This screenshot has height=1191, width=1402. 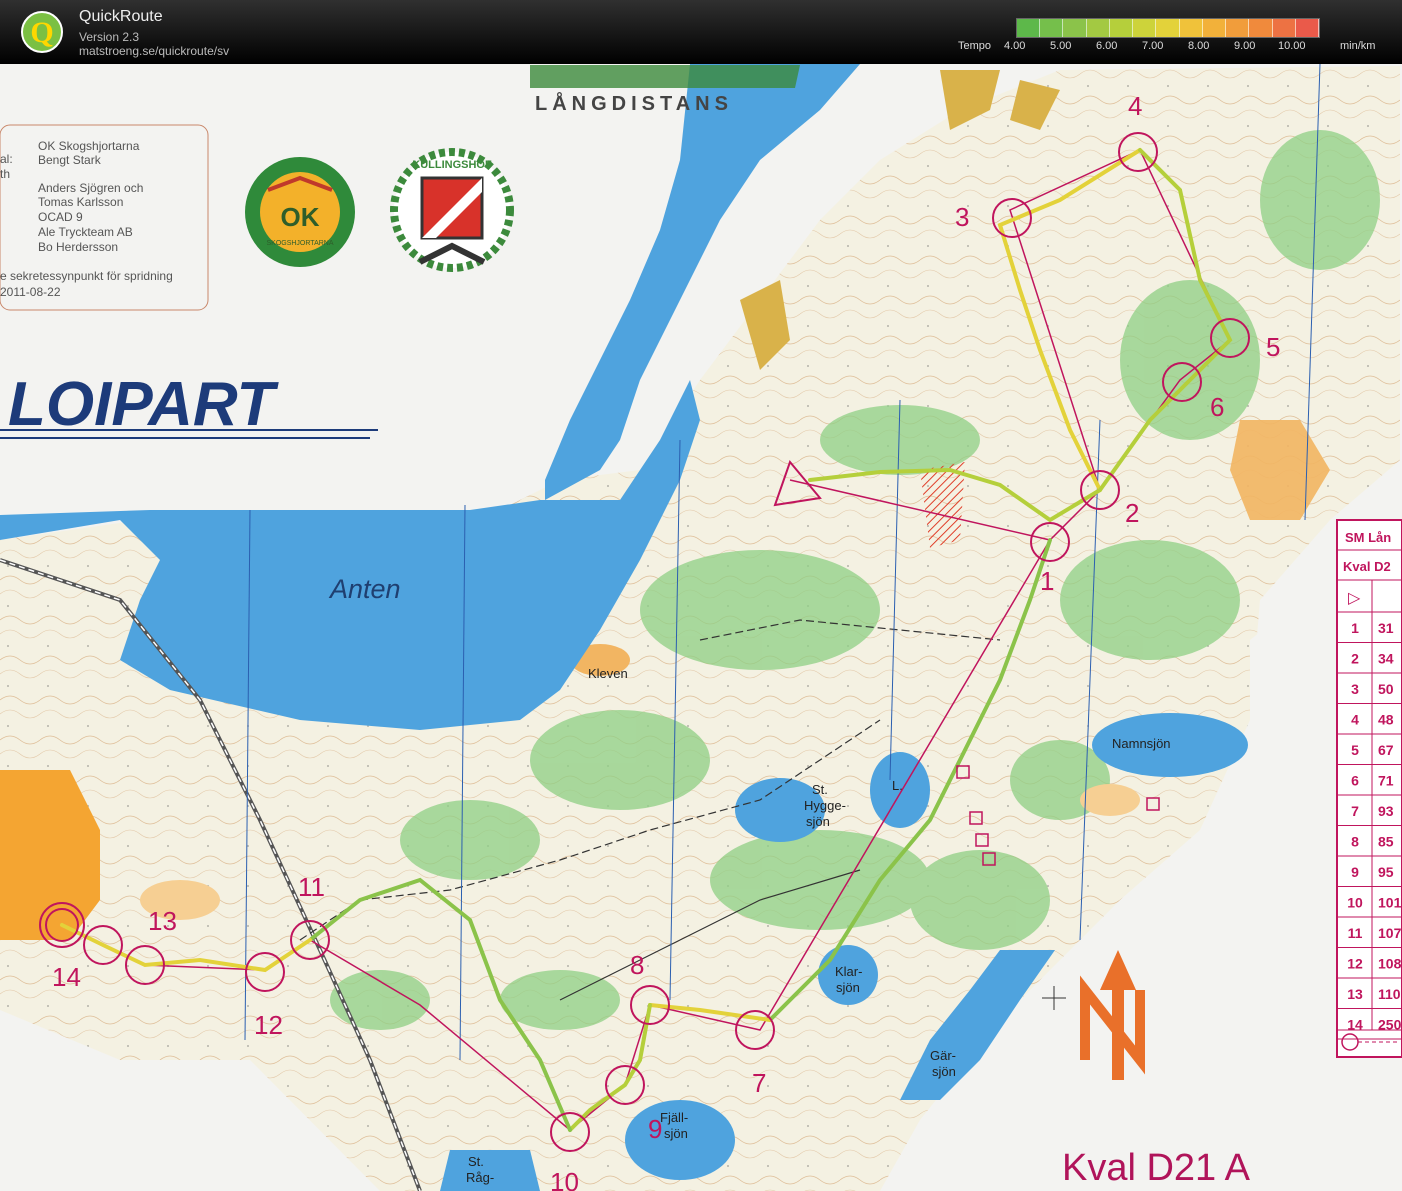 What do you see at coordinates (1047, 581) in the screenshot?
I see `control-number: 1` at bounding box center [1047, 581].